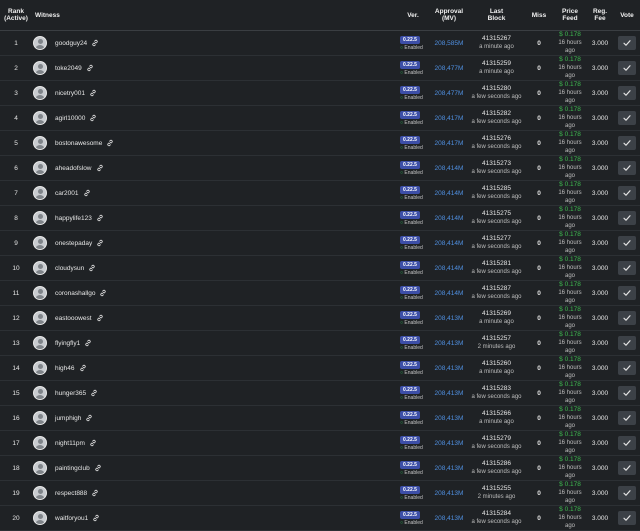  I want to click on block-number: 41315282, so click(496, 114).